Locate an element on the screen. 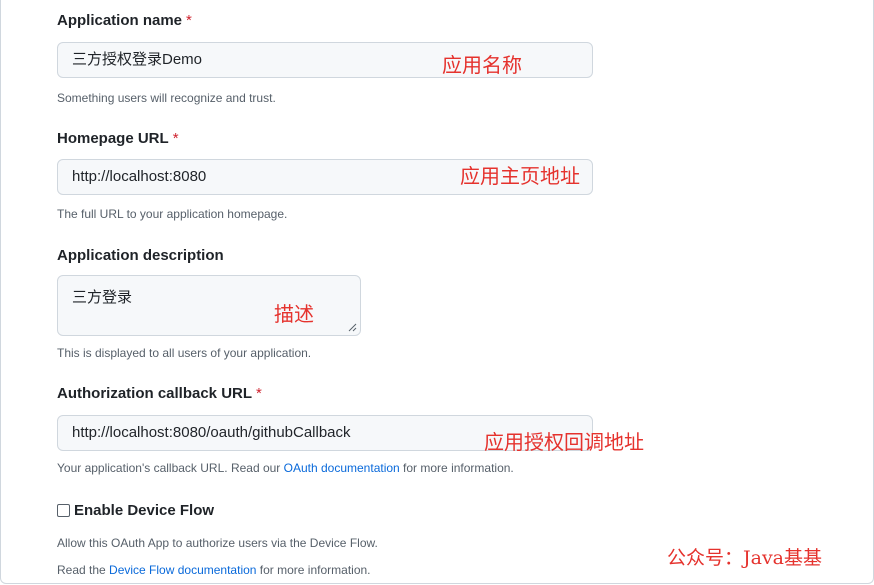  watermark: 公众号：Java基基 is located at coordinates (745, 558).